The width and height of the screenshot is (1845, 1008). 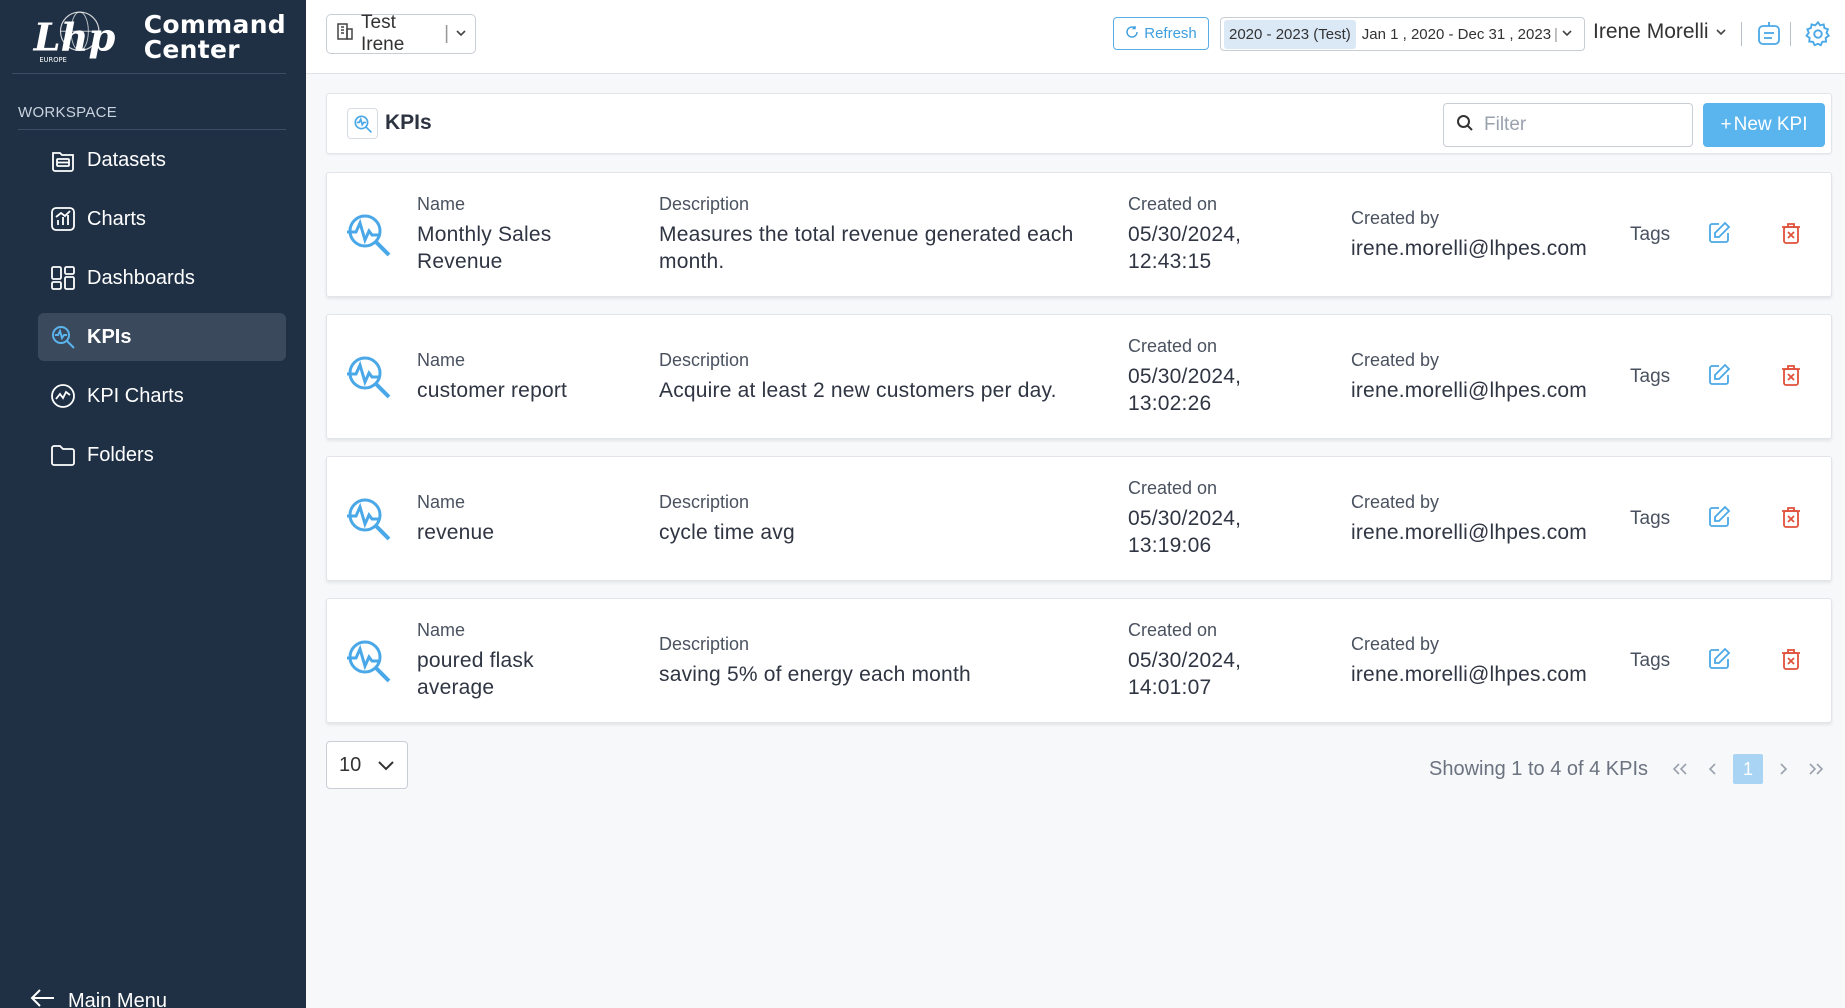 What do you see at coordinates (135, 395) in the screenshot?
I see `sidebar-item-label: KPI Charts` at bounding box center [135, 395].